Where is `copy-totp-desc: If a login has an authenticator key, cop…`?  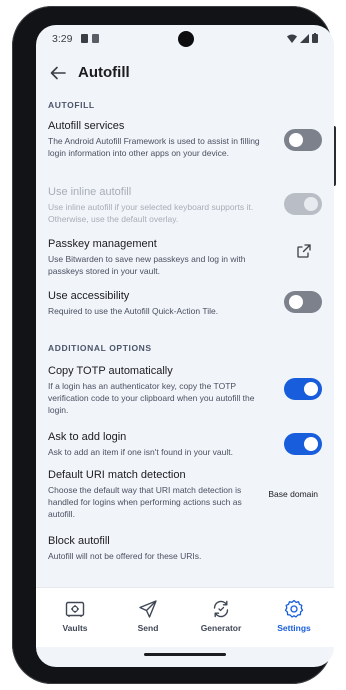 copy-totp-desc: If a login has an authenticator key, cop… is located at coordinates (151, 398).